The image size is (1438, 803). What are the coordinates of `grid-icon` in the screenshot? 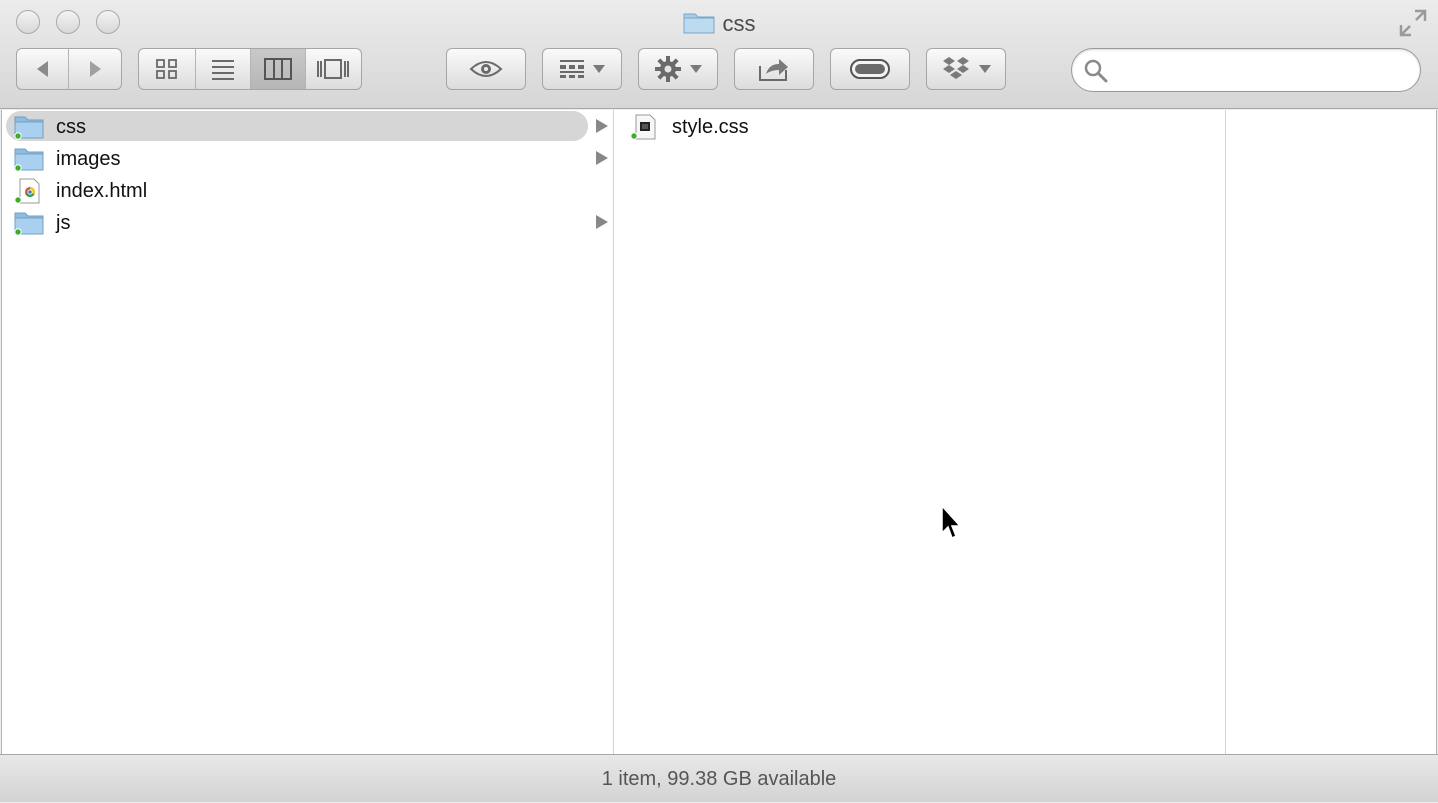 It's located at (166, 69).